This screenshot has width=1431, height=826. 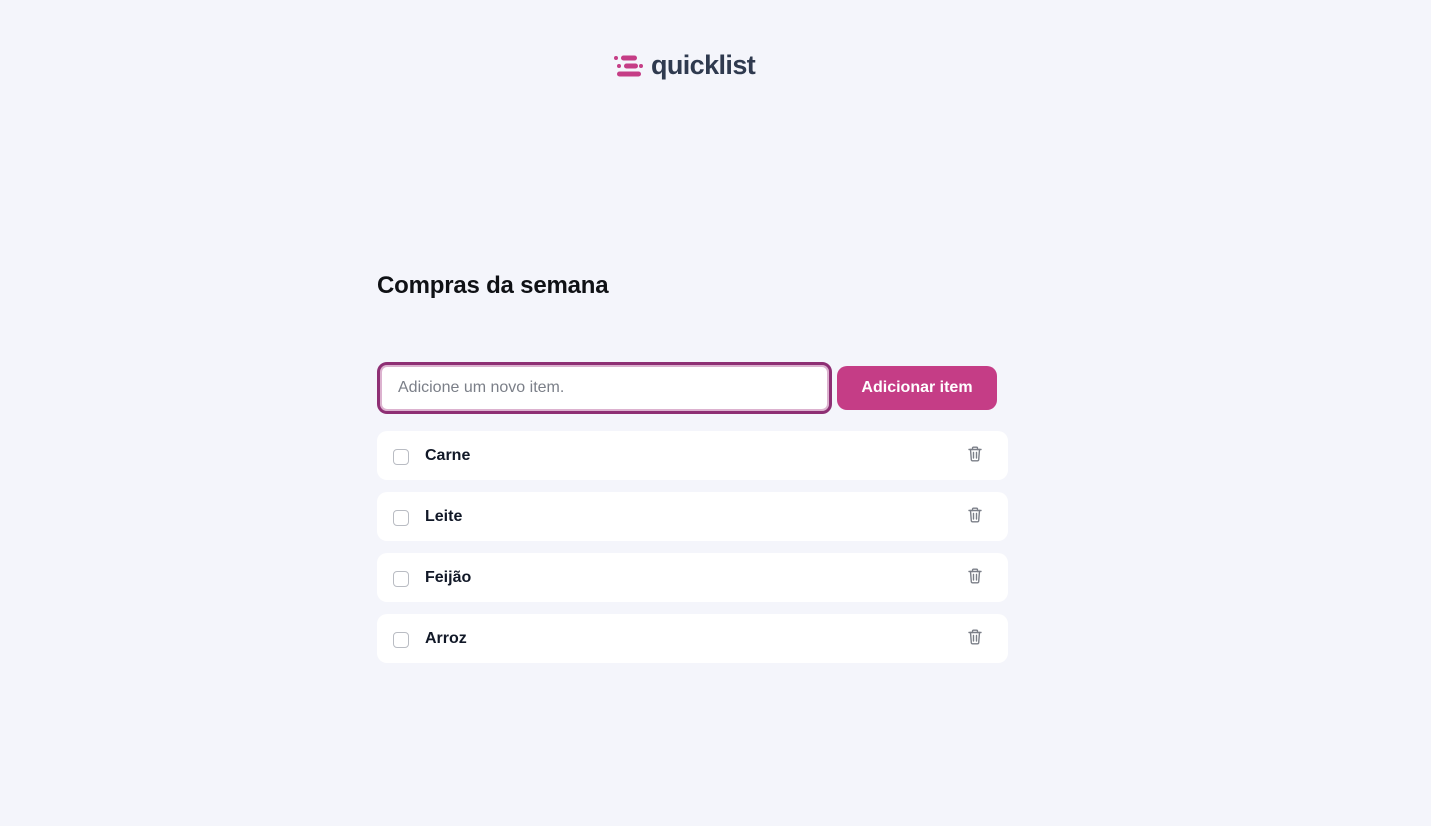 What do you see at coordinates (444, 516) in the screenshot?
I see `item-label: Leite` at bounding box center [444, 516].